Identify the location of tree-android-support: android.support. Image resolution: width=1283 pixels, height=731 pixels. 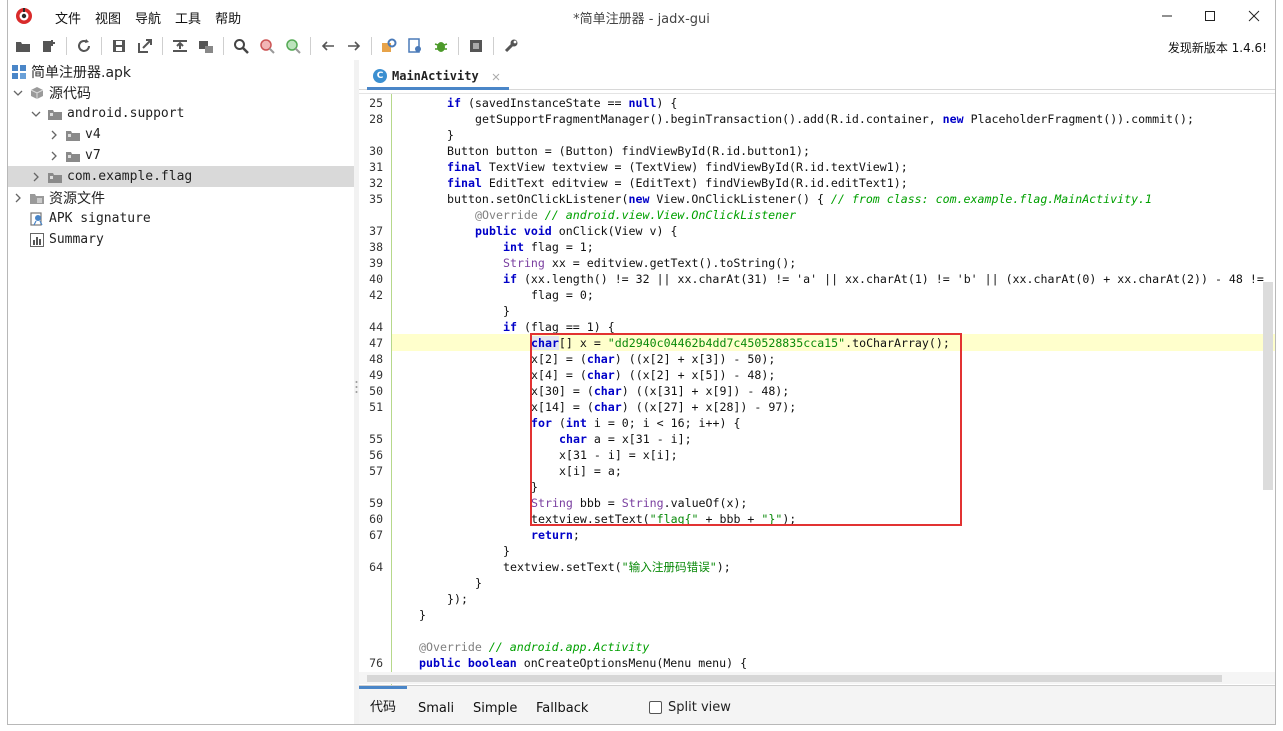
(107, 113).